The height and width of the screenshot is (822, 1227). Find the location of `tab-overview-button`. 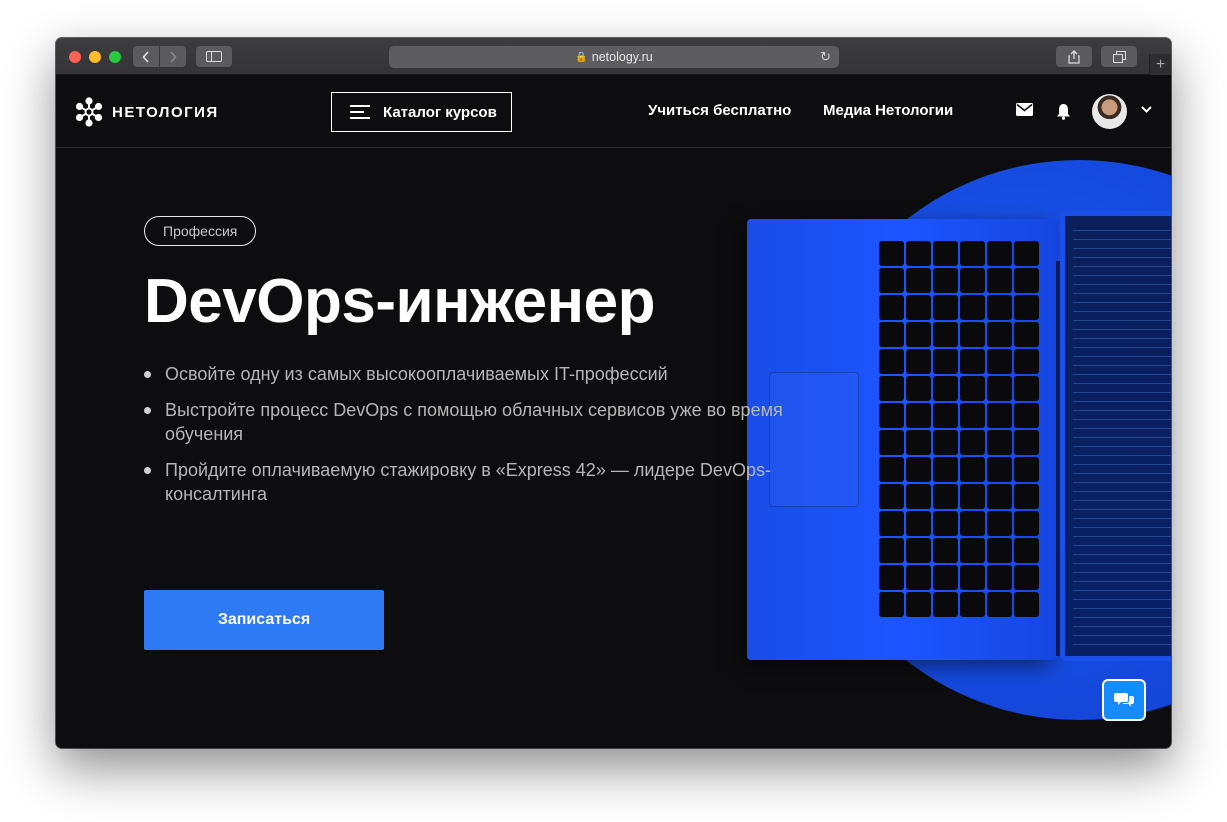

tab-overview-button is located at coordinates (1119, 56).